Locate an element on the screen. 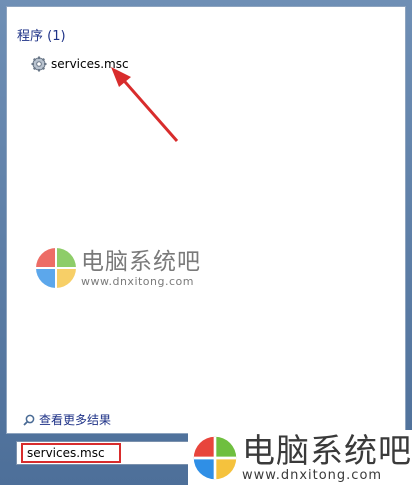 The width and height of the screenshot is (412, 485). result-item-services-msc: services.msc is located at coordinates (80, 64).